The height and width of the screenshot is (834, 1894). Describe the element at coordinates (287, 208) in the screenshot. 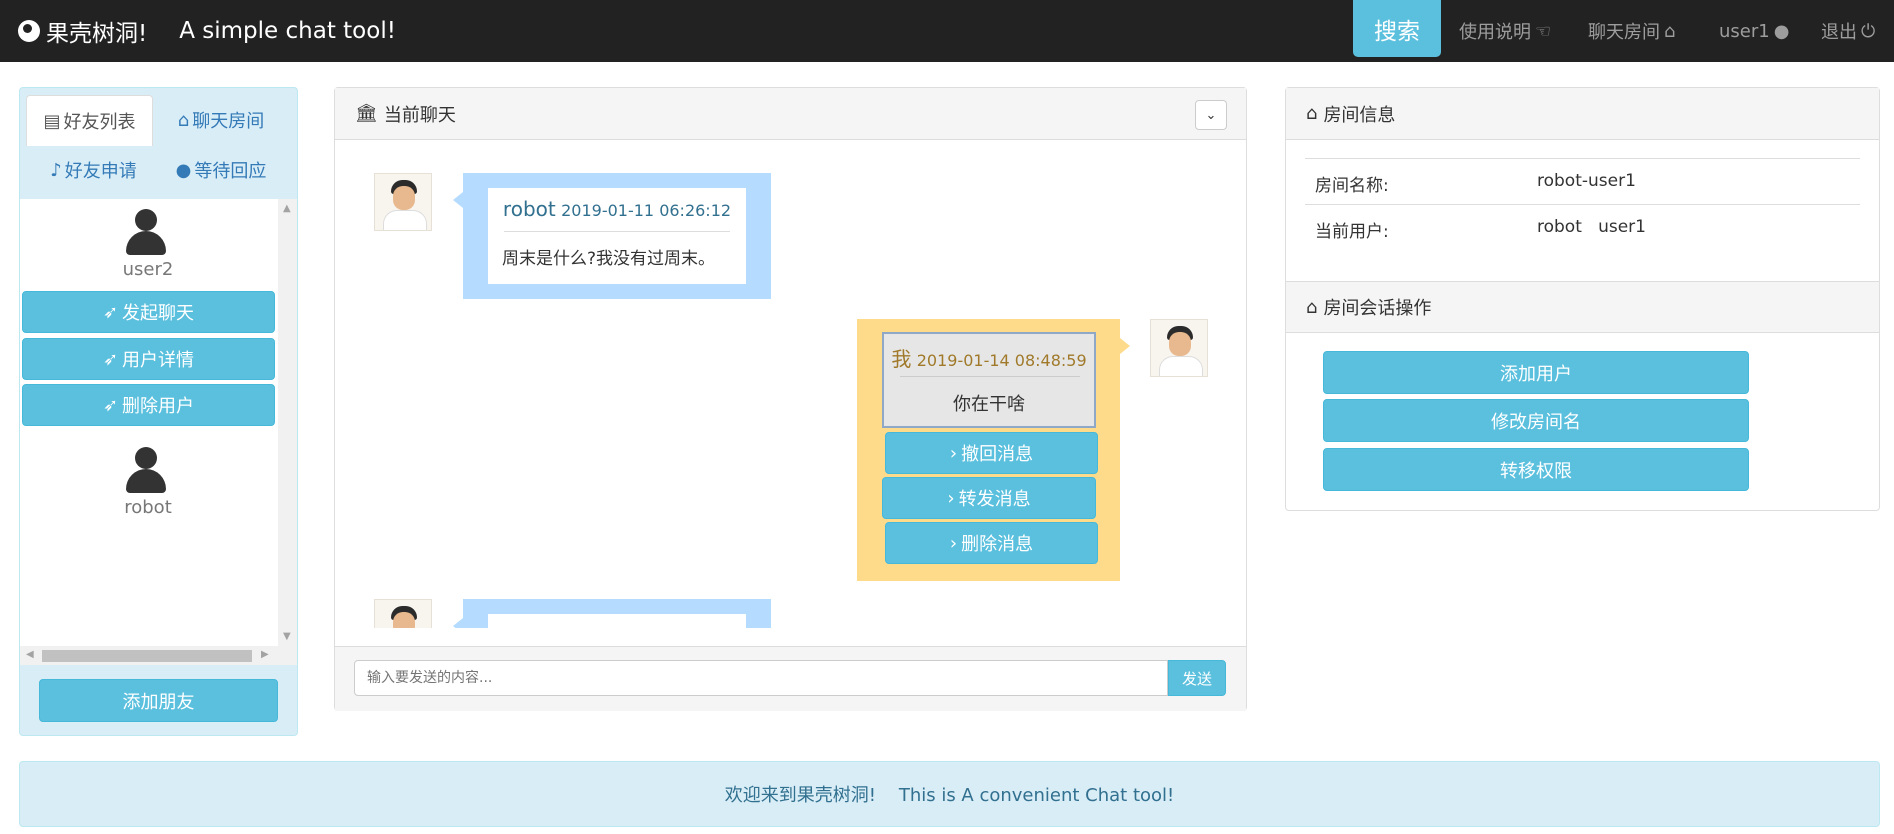

I see `scroll-up-icon: ▲` at that location.